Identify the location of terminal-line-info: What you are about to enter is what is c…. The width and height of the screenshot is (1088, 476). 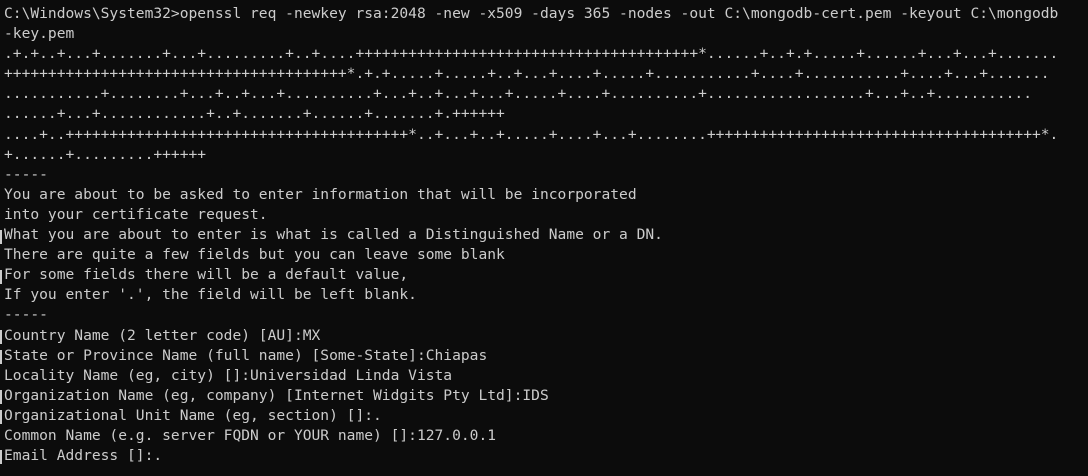
(333, 235).